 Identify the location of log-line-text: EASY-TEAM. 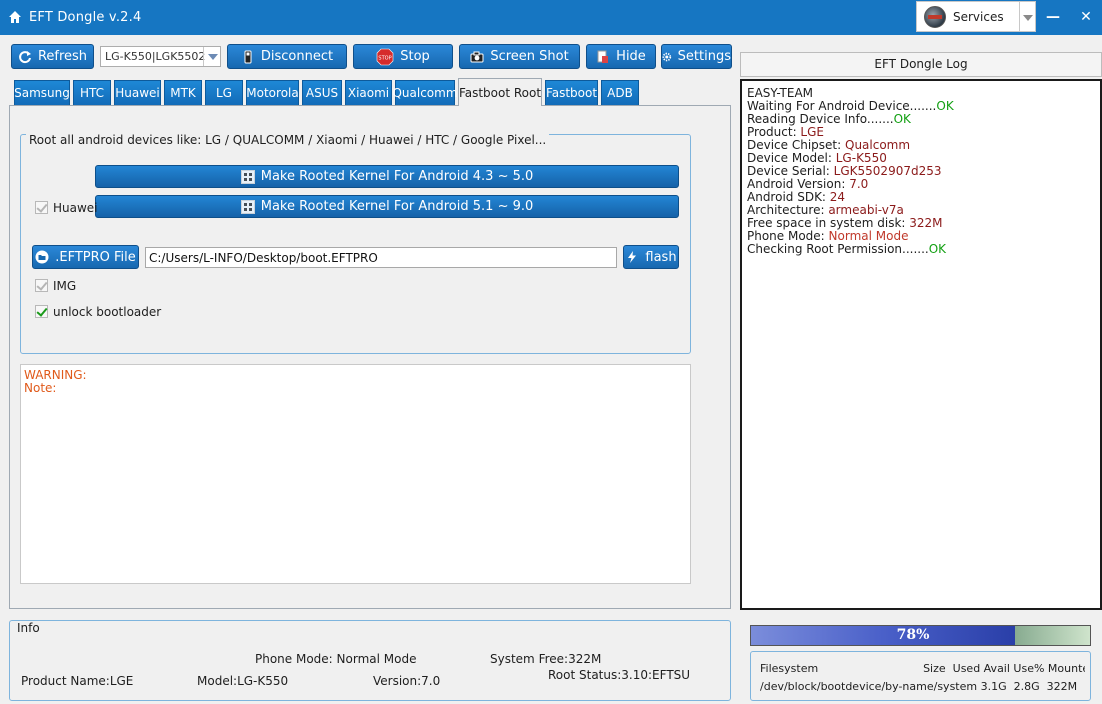
(780, 93).